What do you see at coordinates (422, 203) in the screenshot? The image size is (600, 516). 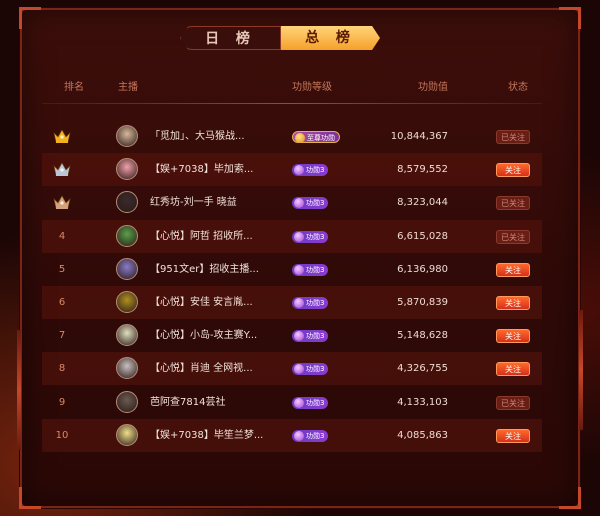 I see `merit-value: 8,323,044` at bounding box center [422, 203].